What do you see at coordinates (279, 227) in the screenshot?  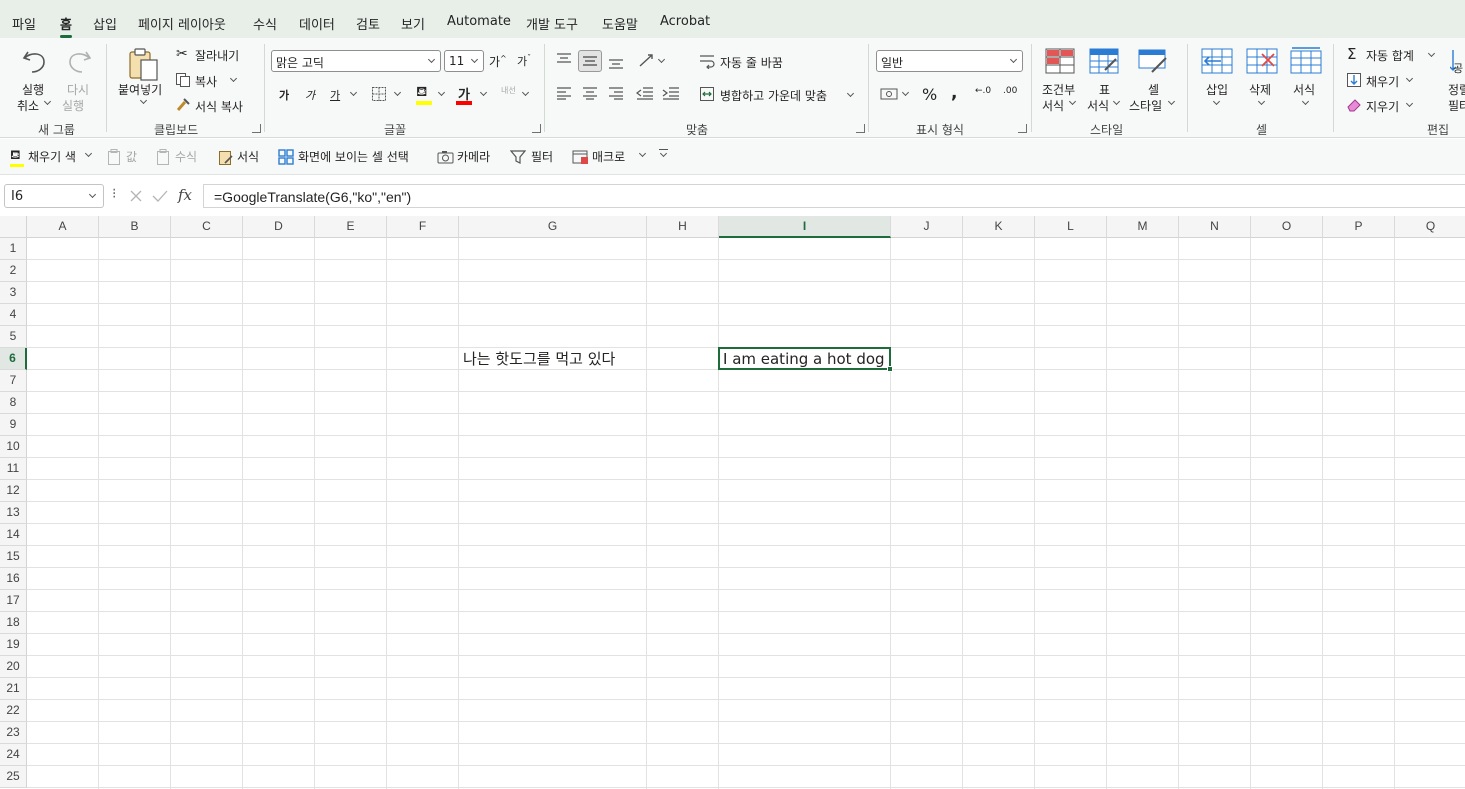 I see `column-header-d: D` at bounding box center [279, 227].